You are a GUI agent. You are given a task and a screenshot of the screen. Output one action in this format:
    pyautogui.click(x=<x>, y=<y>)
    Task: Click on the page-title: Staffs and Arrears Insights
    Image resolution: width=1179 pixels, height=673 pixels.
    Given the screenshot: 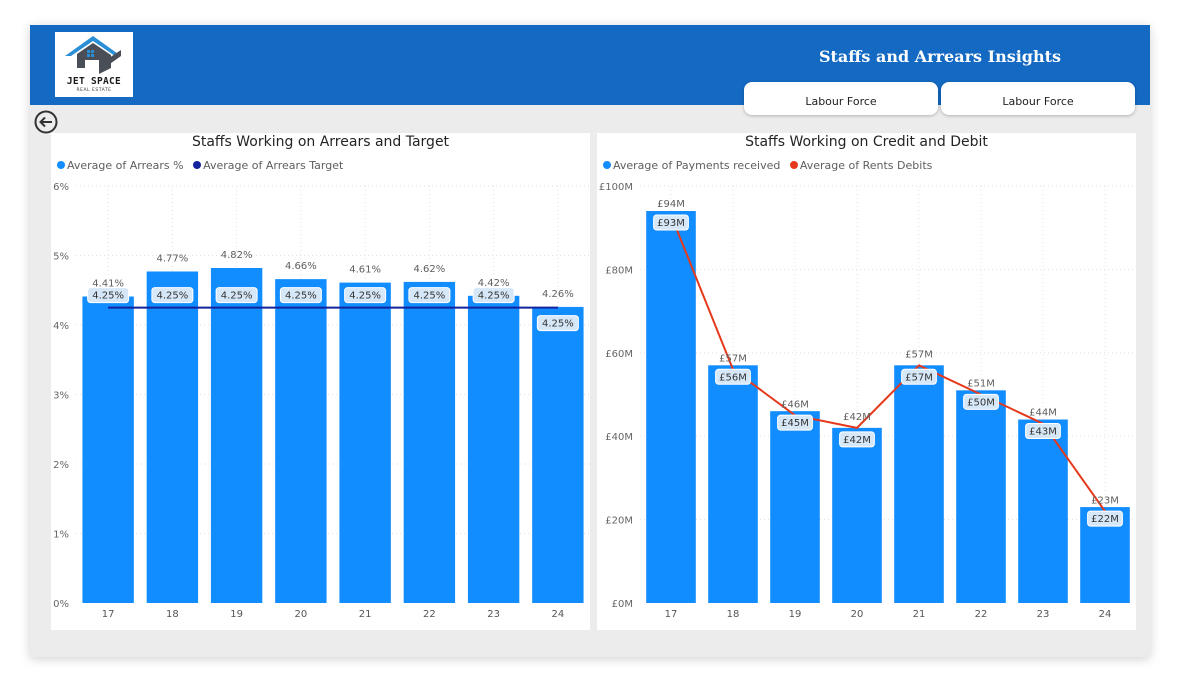 What is the action you would take?
    pyautogui.click(x=940, y=56)
    